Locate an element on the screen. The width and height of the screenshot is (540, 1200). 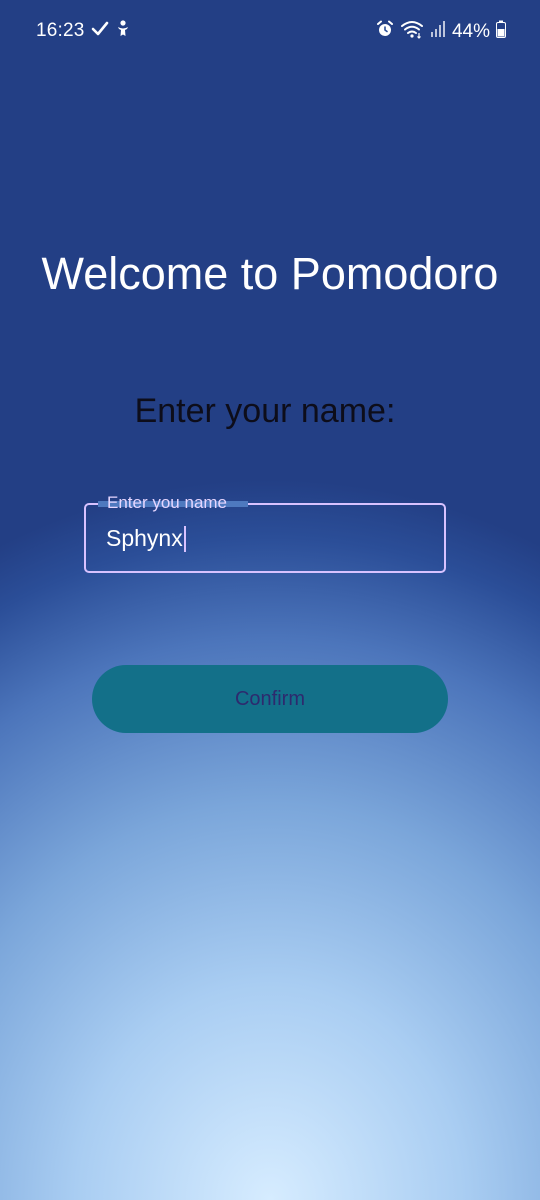
battery-percent: 44% is located at coordinates (470, 31).